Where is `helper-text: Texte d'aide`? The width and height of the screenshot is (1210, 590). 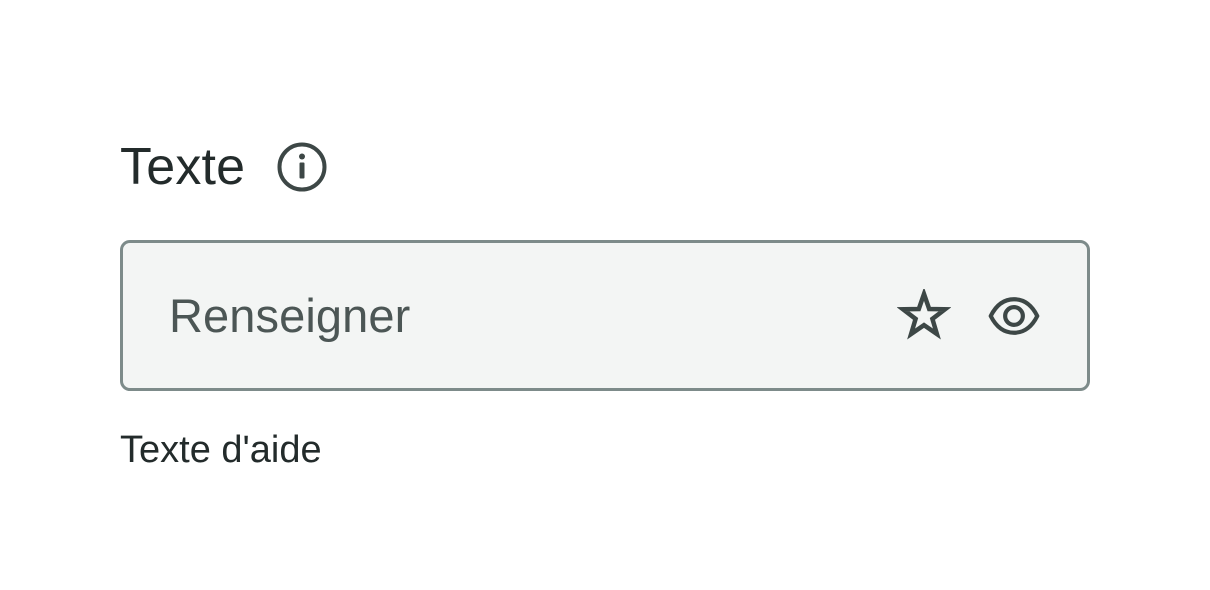
helper-text: Texte d'aide is located at coordinates (221, 450).